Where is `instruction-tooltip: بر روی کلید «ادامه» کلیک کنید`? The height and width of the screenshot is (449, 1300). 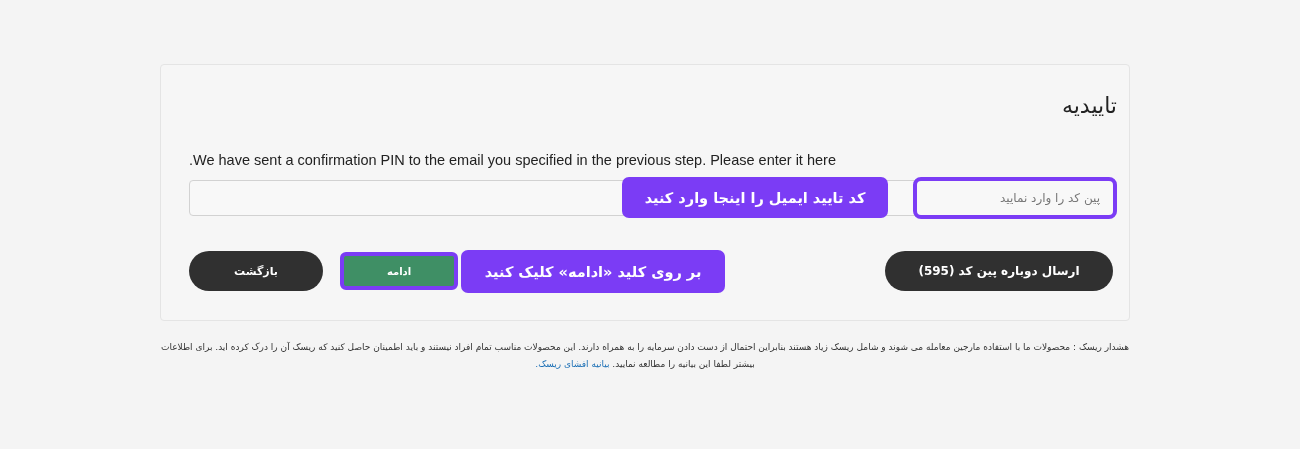
instruction-tooltip: بر روی کلید «ادامه» کلیک کنید is located at coordinates (593, 271).